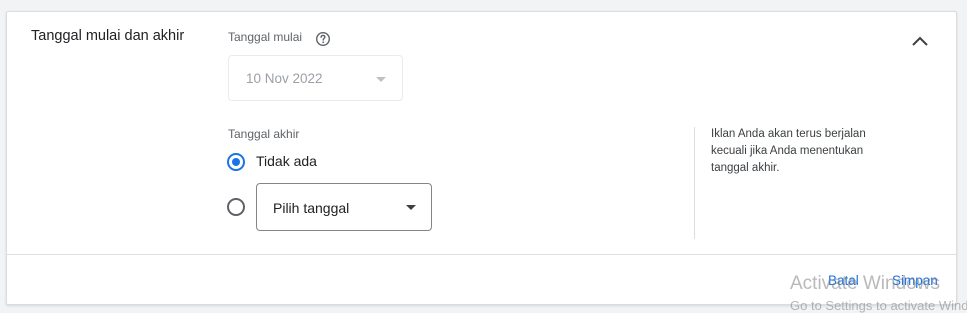 This screenshot has width=967, height=313. What do you see at coordinates (264, 134) in the screenshot?
I see `end-date-label: Tanggal akhir` at bounding box center [264, 134].